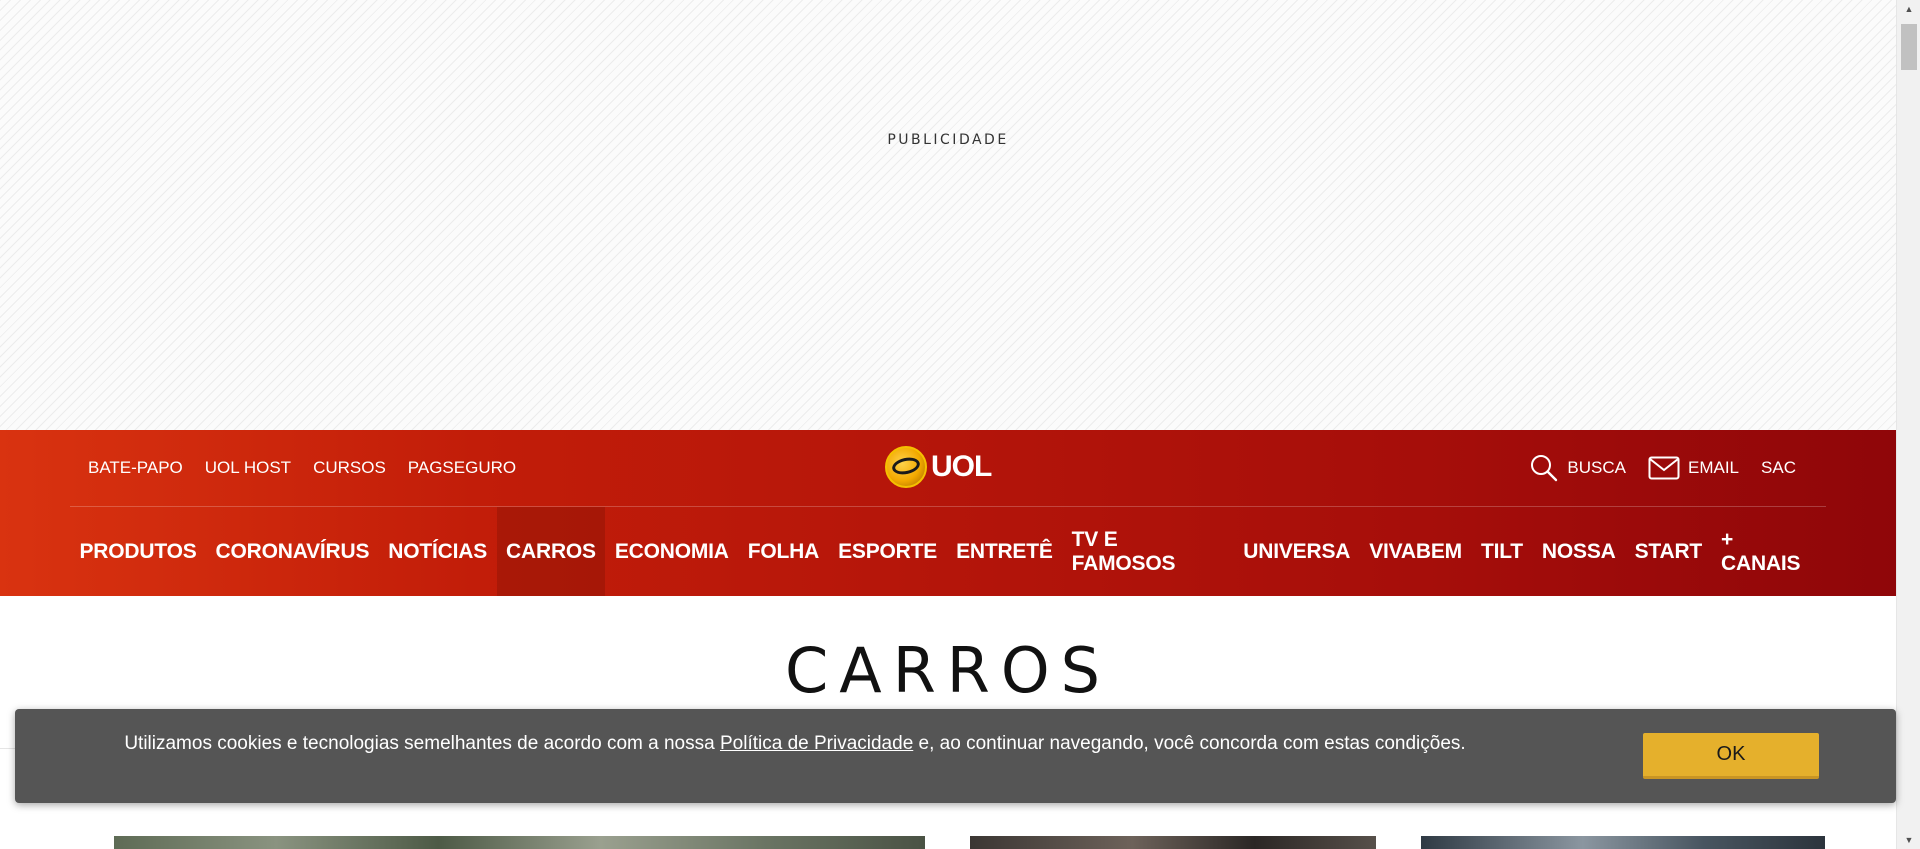 The image size is (1920, 849). I want to click on nav-item-entrete: ENTRETÊ, so click(1005, 551).